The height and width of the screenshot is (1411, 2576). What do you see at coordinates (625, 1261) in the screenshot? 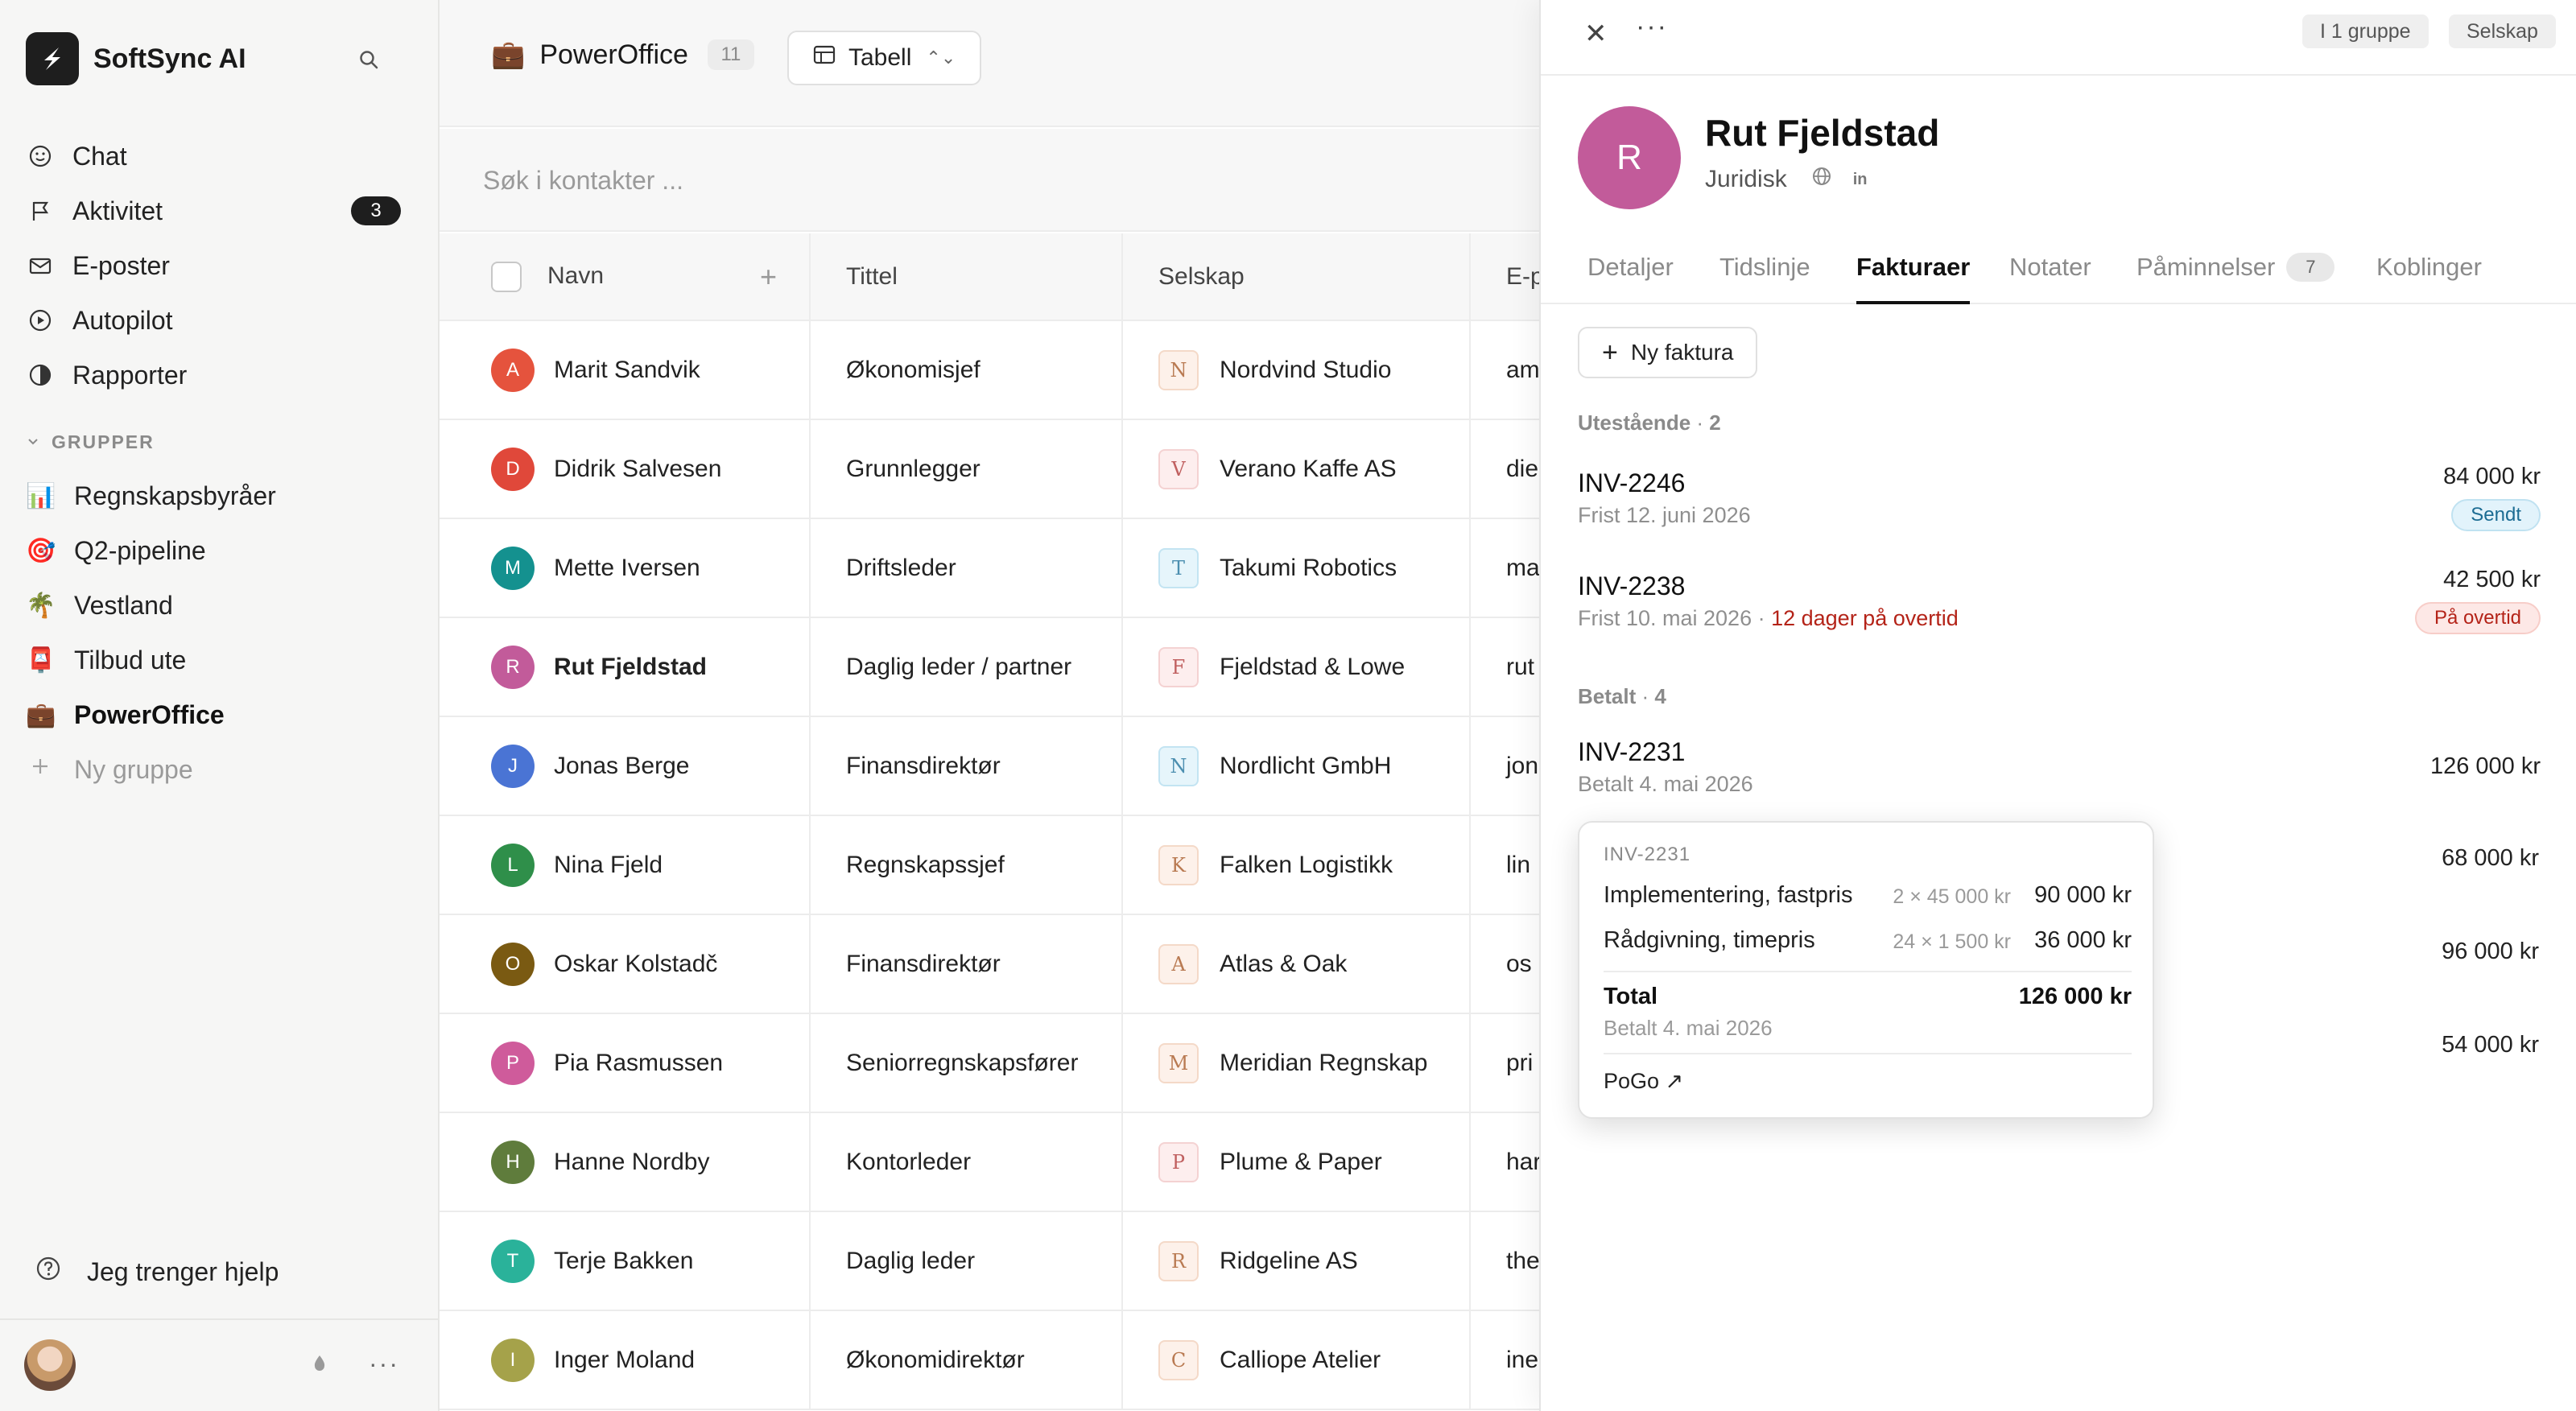
I see `cell-name: T Terje Bakken` at bounding box center [625, 1261].